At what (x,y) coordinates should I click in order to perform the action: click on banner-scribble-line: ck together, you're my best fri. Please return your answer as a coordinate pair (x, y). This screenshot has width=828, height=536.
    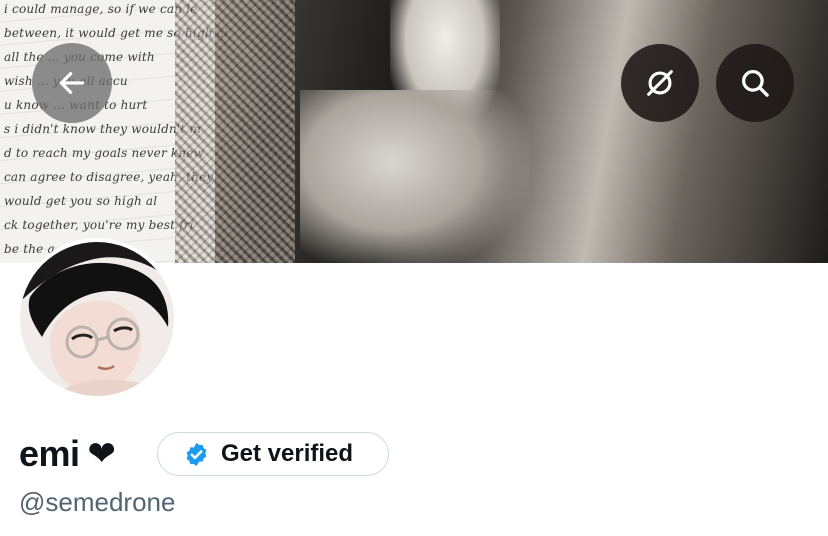
    Looking at the image, I should click on (99, 225).